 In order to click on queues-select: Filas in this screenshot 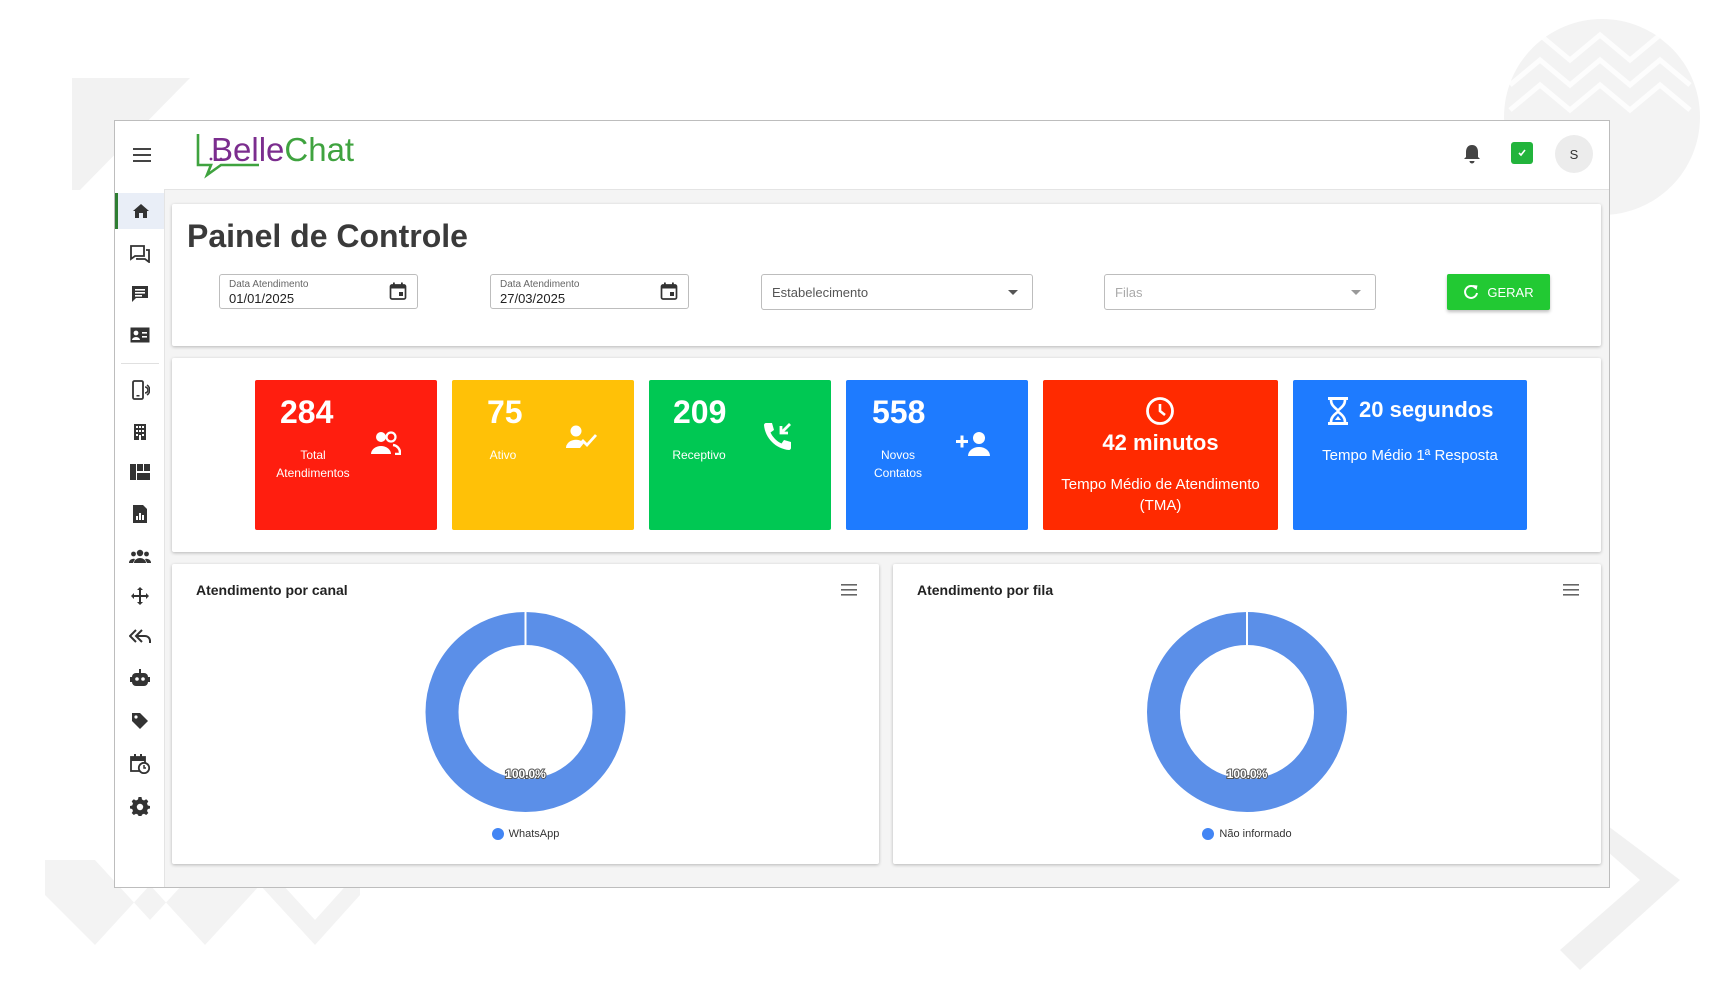, I will do `click(1240, 292)`.